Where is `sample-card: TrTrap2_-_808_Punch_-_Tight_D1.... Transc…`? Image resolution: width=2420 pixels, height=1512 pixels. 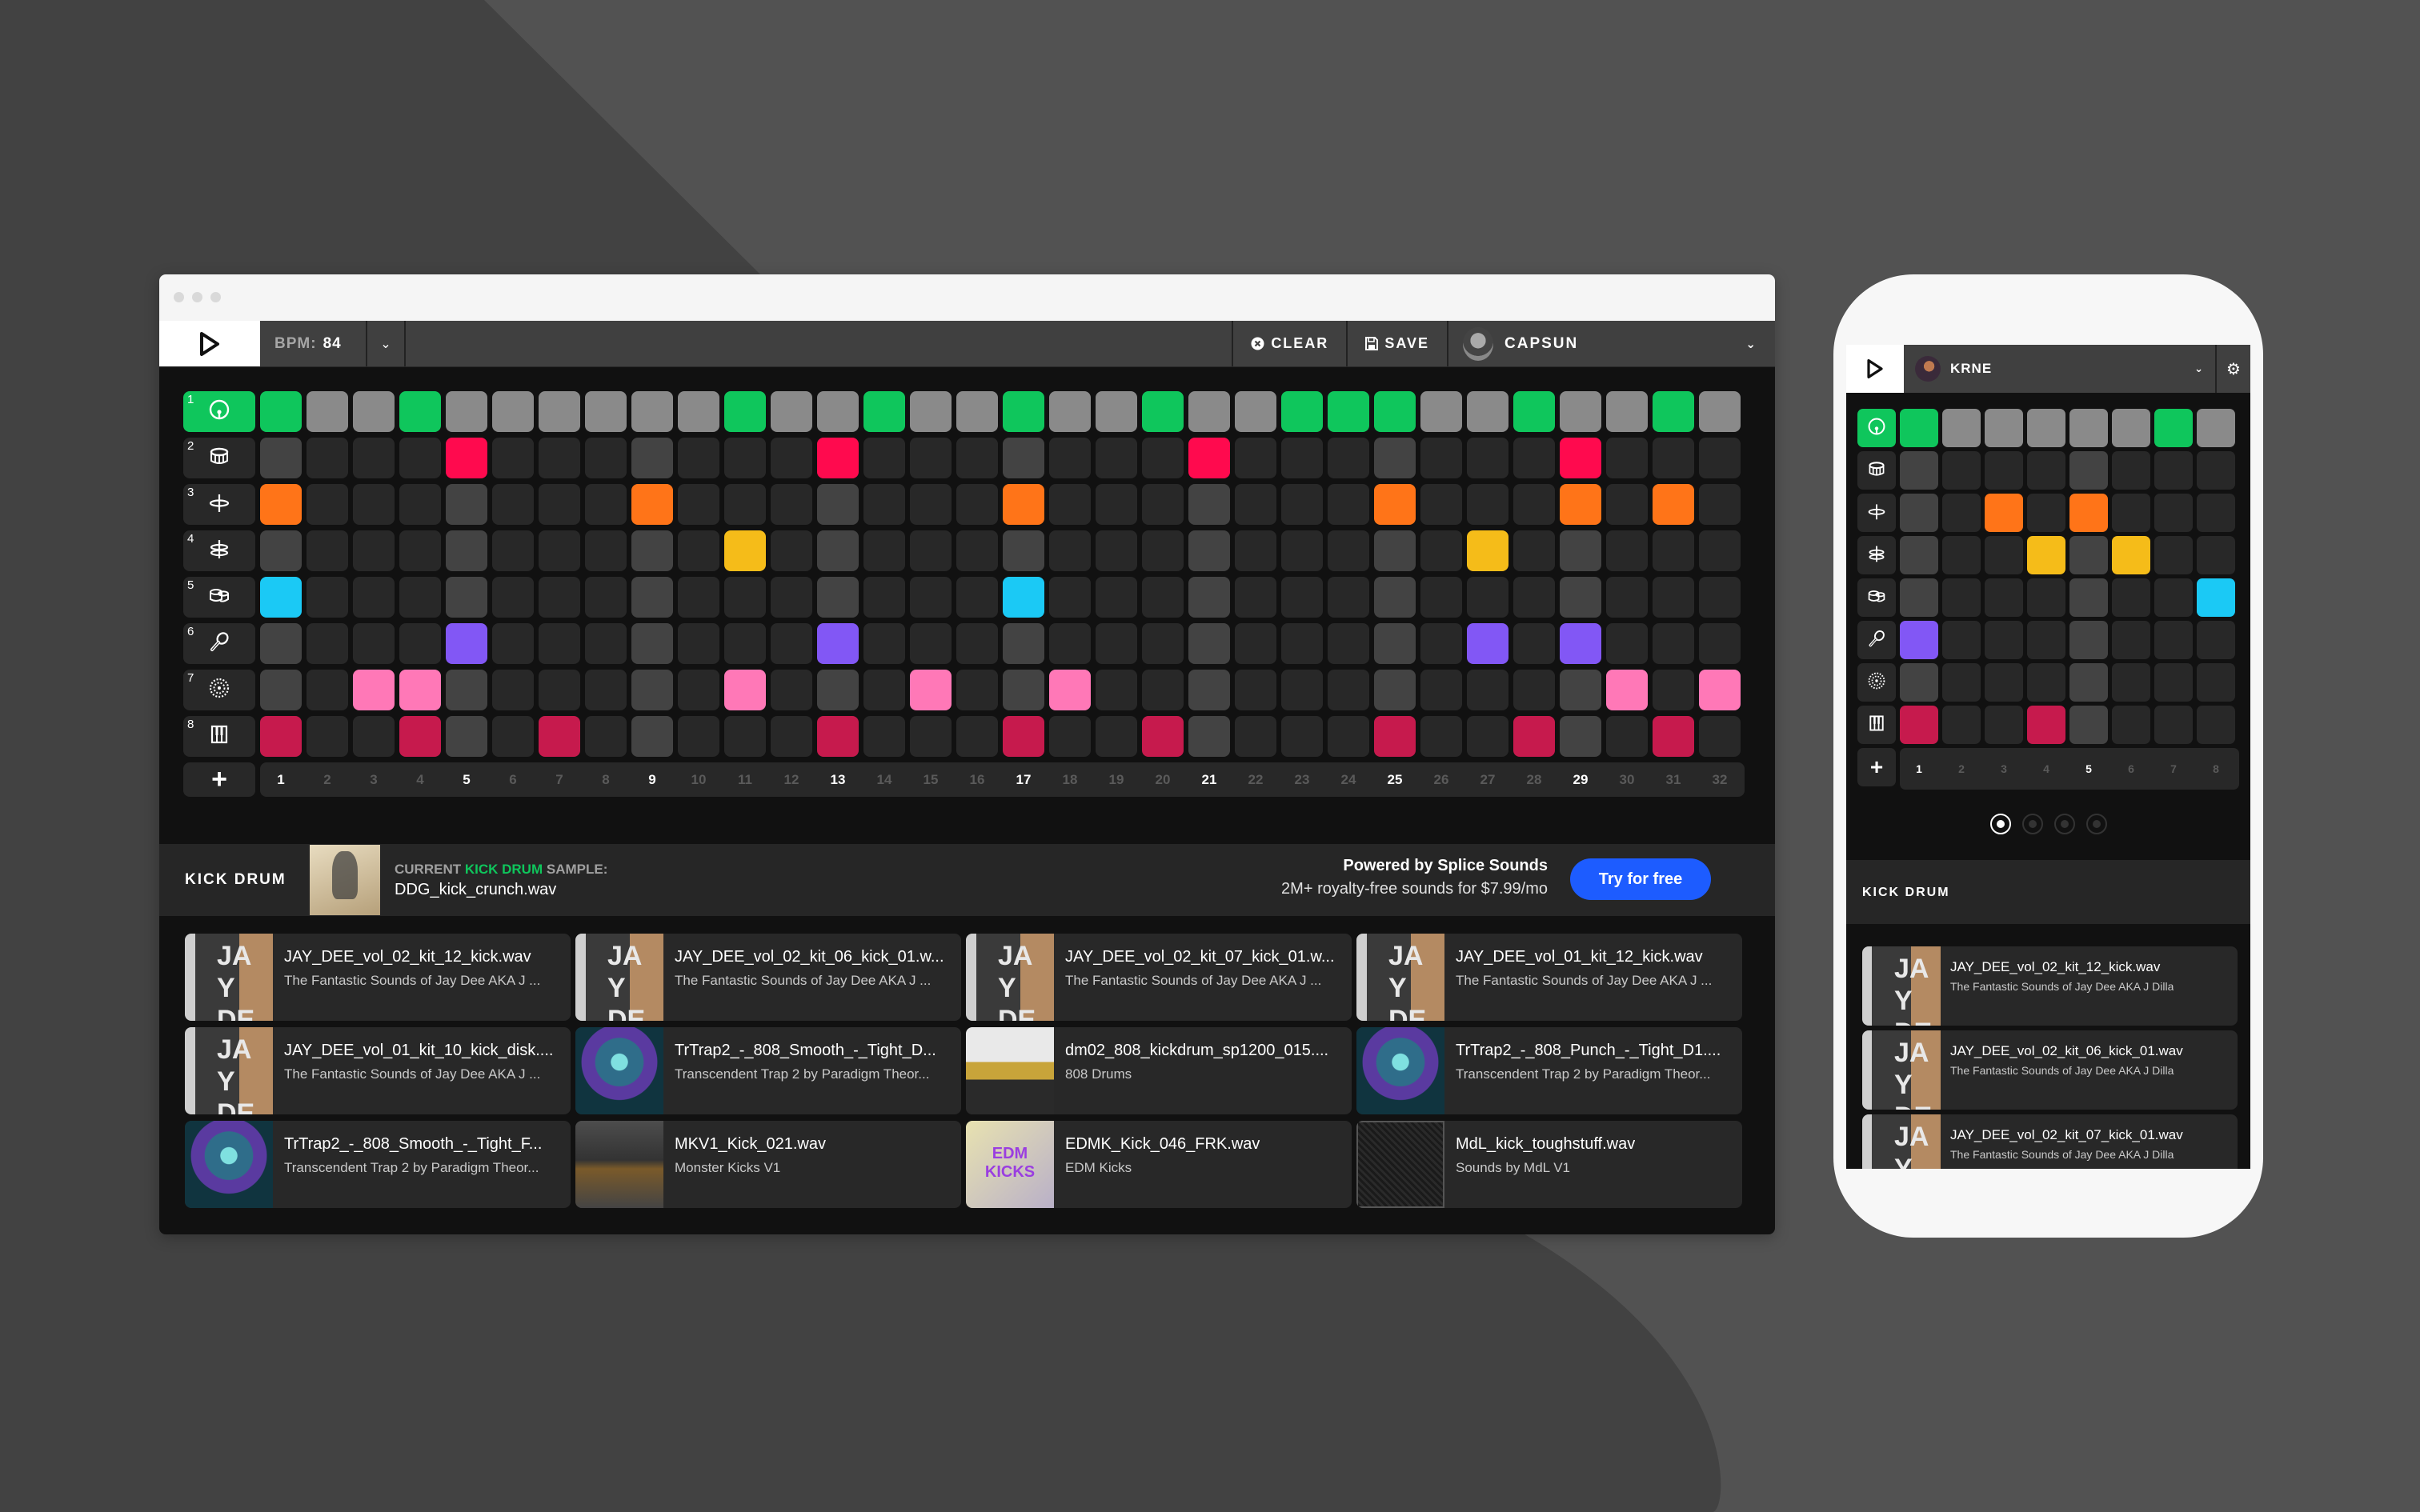
sample-card: TrTrap2_-_808_Punch_-_Tight_D1.... Transc… is located at coordinates (1549, 1070).